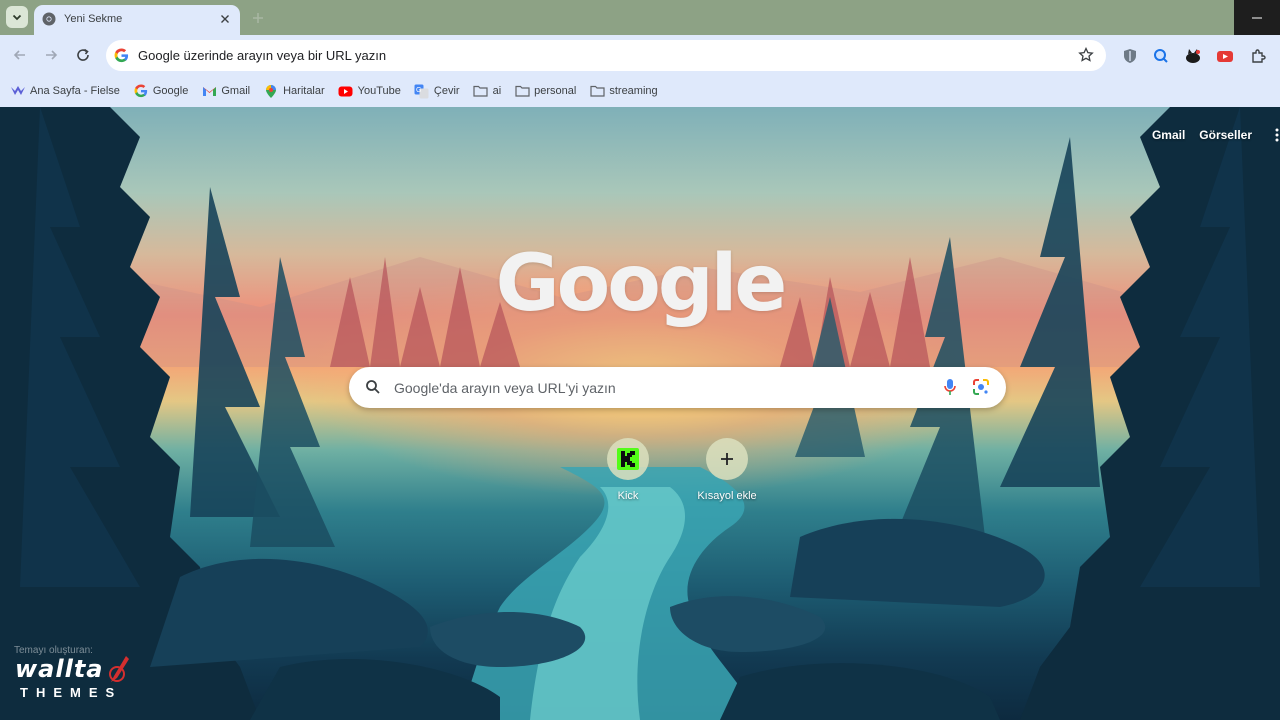 The height and width of the screenshot is (720, 1280). I want to click on bookmark-label: Haritalar, so click(304, 91).